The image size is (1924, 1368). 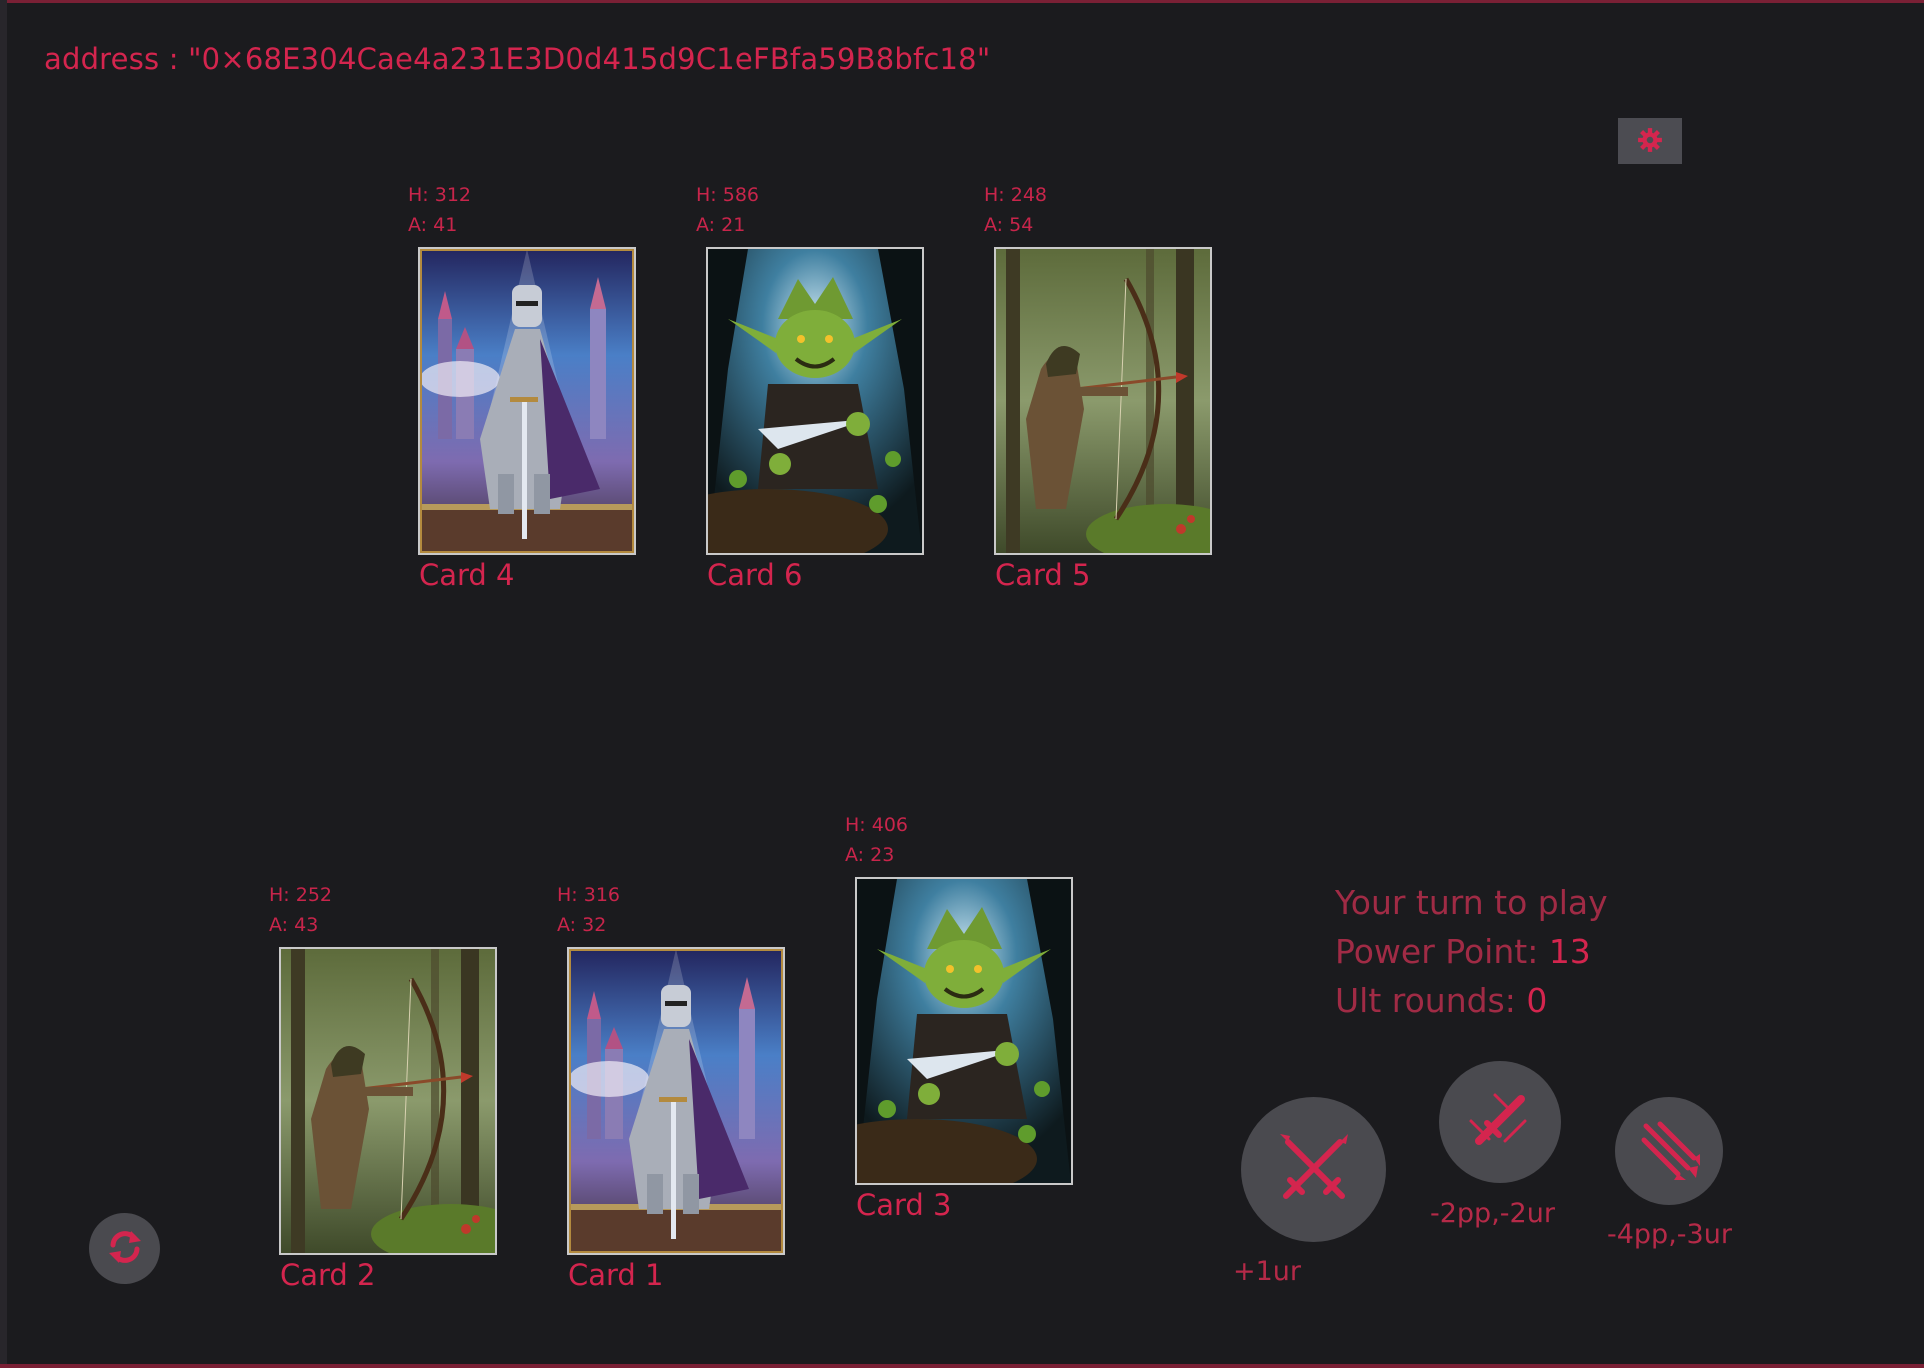 I want to click on power-strike-button, so click(x=1500, y=1122).